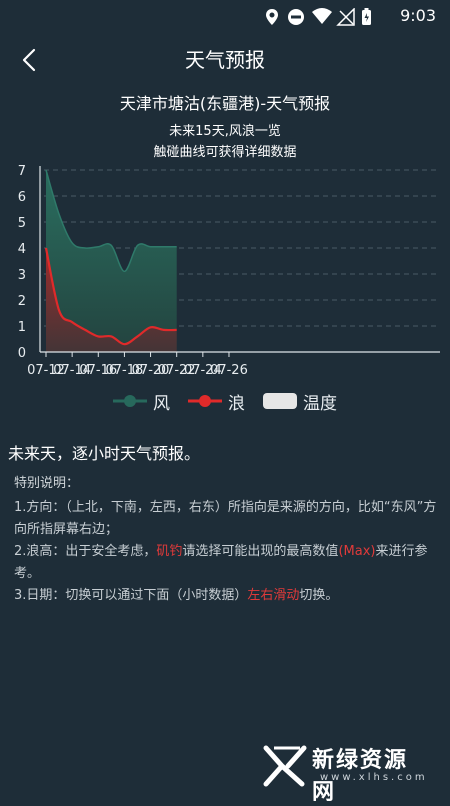 Image resolution: width=450 pixels, height=806 pixels. I want to click on note-date-text-a: 3.日期：切换可以通过下面（小时数据）, so click(131, 595).